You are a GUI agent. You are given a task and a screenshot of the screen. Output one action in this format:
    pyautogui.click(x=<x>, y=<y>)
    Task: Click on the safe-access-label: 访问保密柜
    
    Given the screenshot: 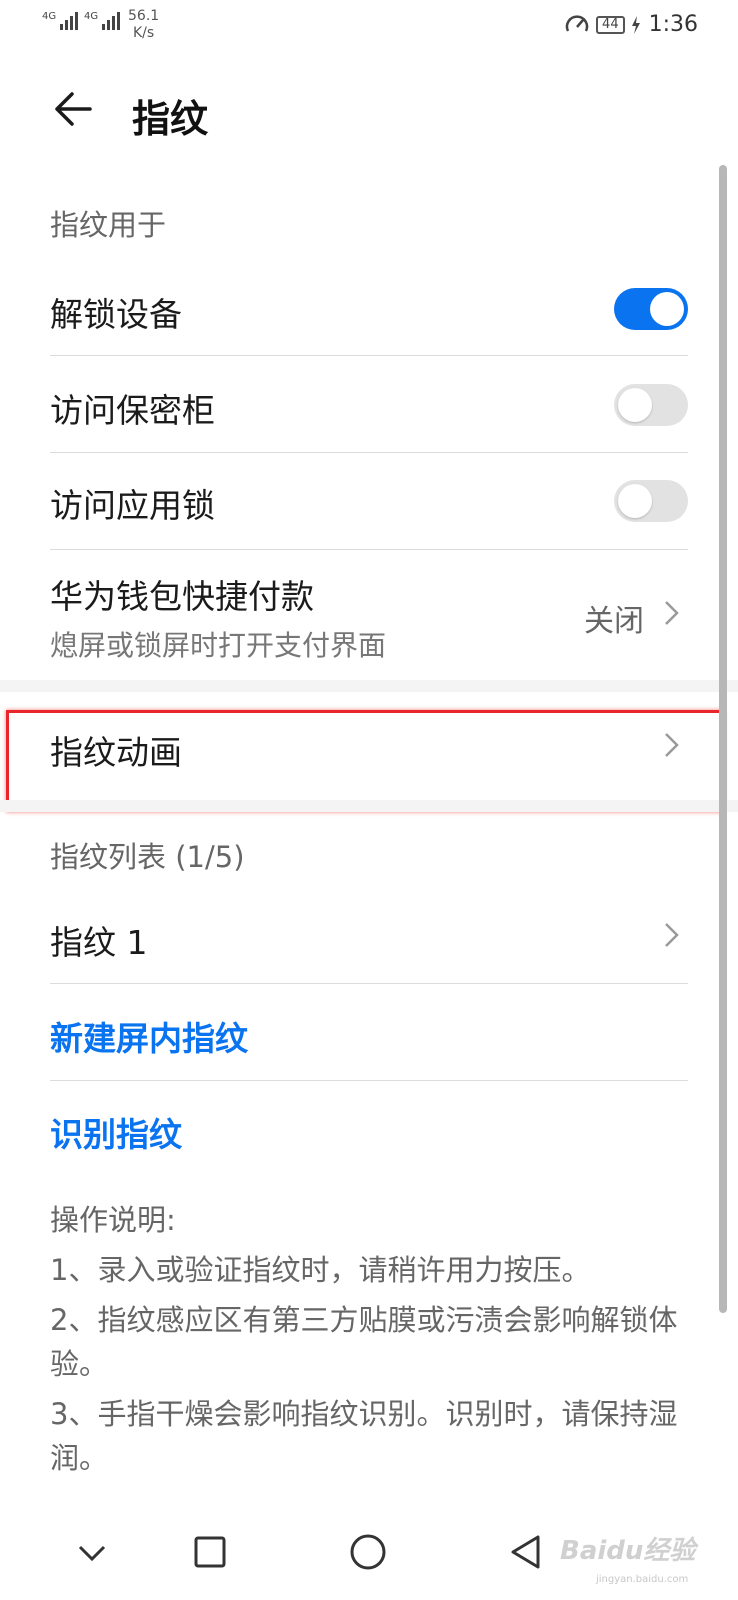 What is the action you would take?
    pyautogui.click(x=132, y=410)
    